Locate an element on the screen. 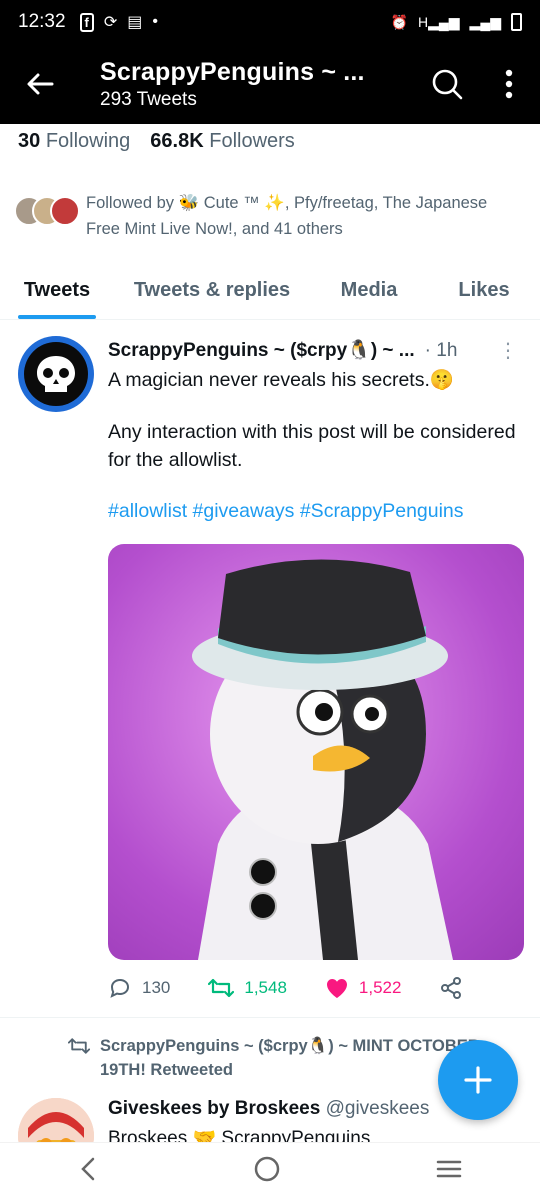 This screenshot has height=1200, width=540. header-titles: ScrappyPenguins ~ ... 293 Tweets is located at coordinates (248, 84).